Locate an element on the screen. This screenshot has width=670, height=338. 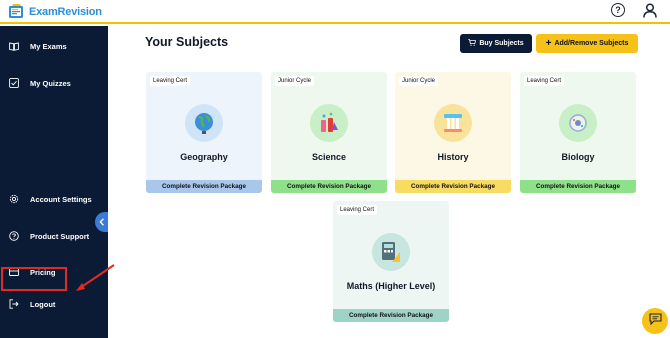
subject-name: History is located at coordinates (453, 157).